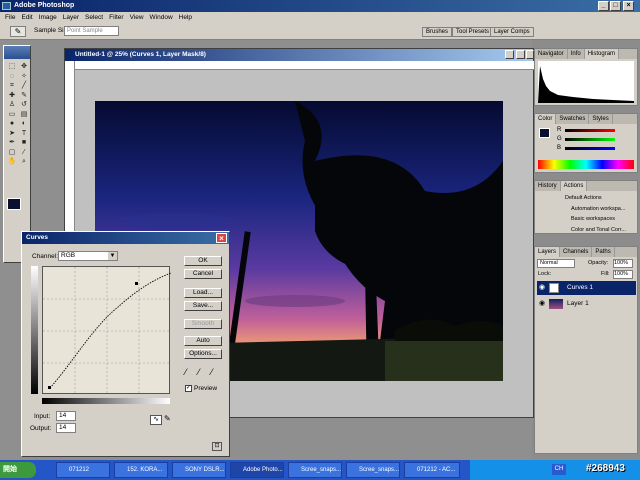 The width and height of the screenshot is (640, 480). Describe the element at coordinates (601, 198) in the screenshot. I see `action-item: Default Actions` at that location.